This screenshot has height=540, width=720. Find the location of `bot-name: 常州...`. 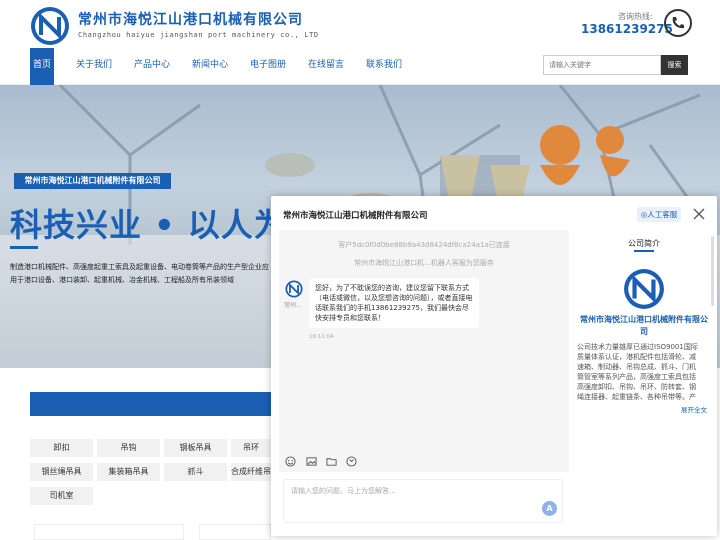

bot-name: 常州... is located at coordinates (293, 305).